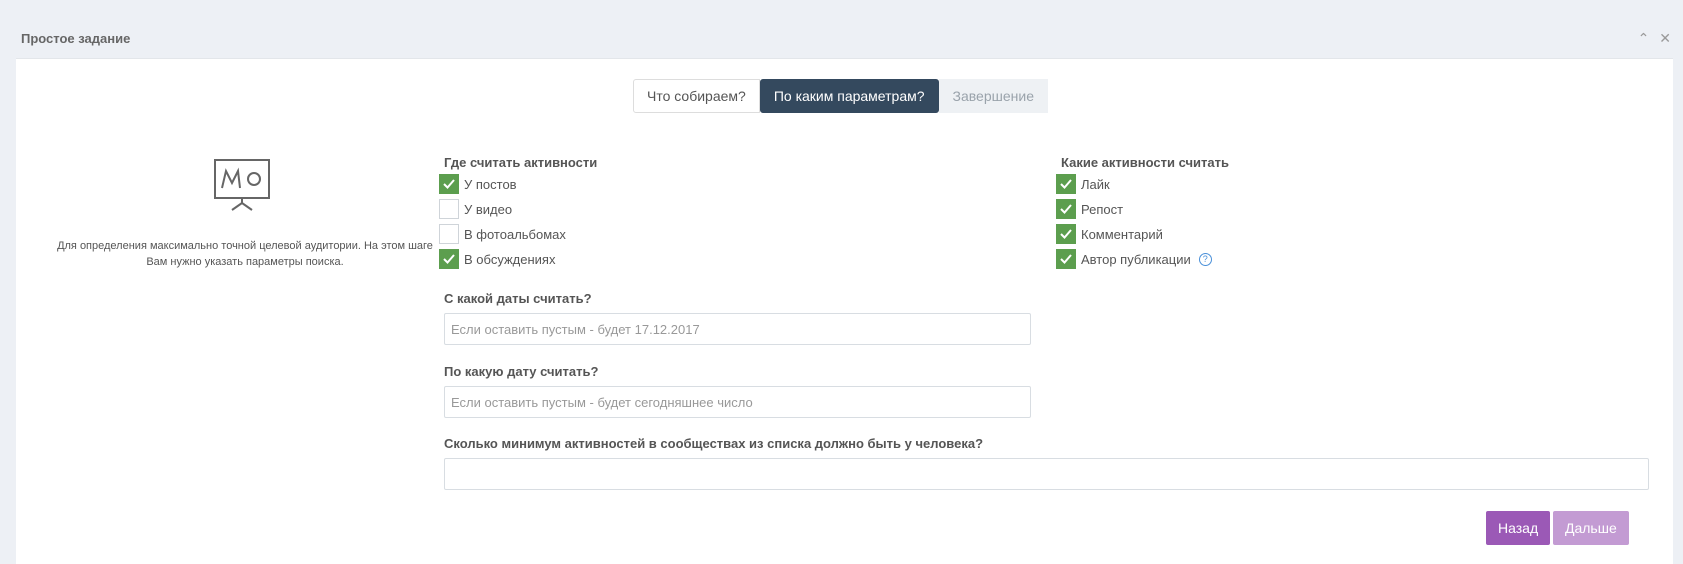  What do you see at coordinates (841, 29) in the screenshot?
I see `panel-header: Простое задание ⌃ ✕` at bounding box center [841, 29].